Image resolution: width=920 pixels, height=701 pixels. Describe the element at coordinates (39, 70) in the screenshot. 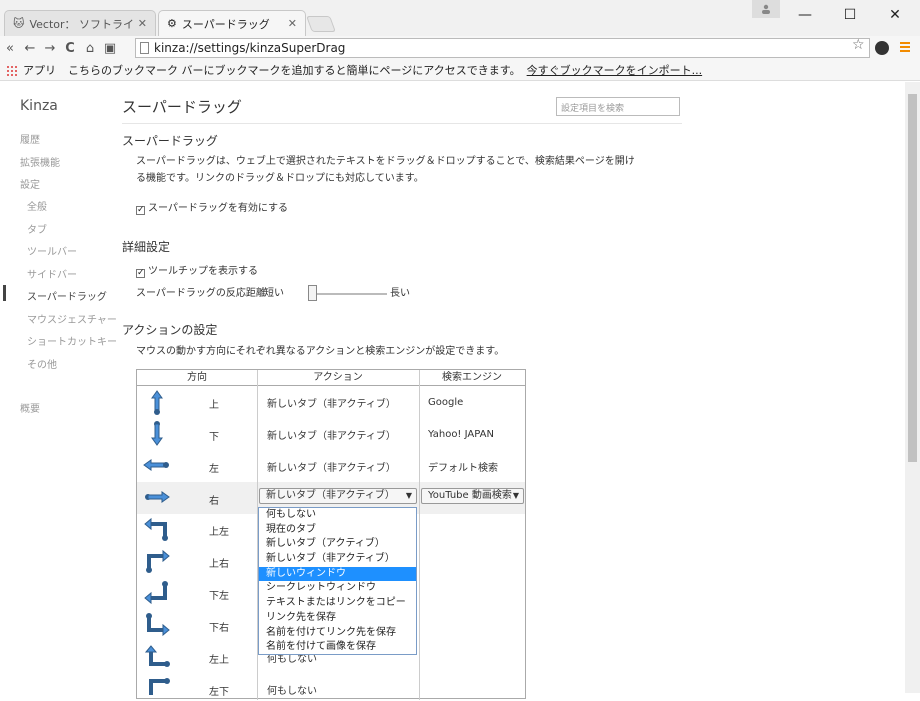

I see `apps-label: アプリ` at that location.